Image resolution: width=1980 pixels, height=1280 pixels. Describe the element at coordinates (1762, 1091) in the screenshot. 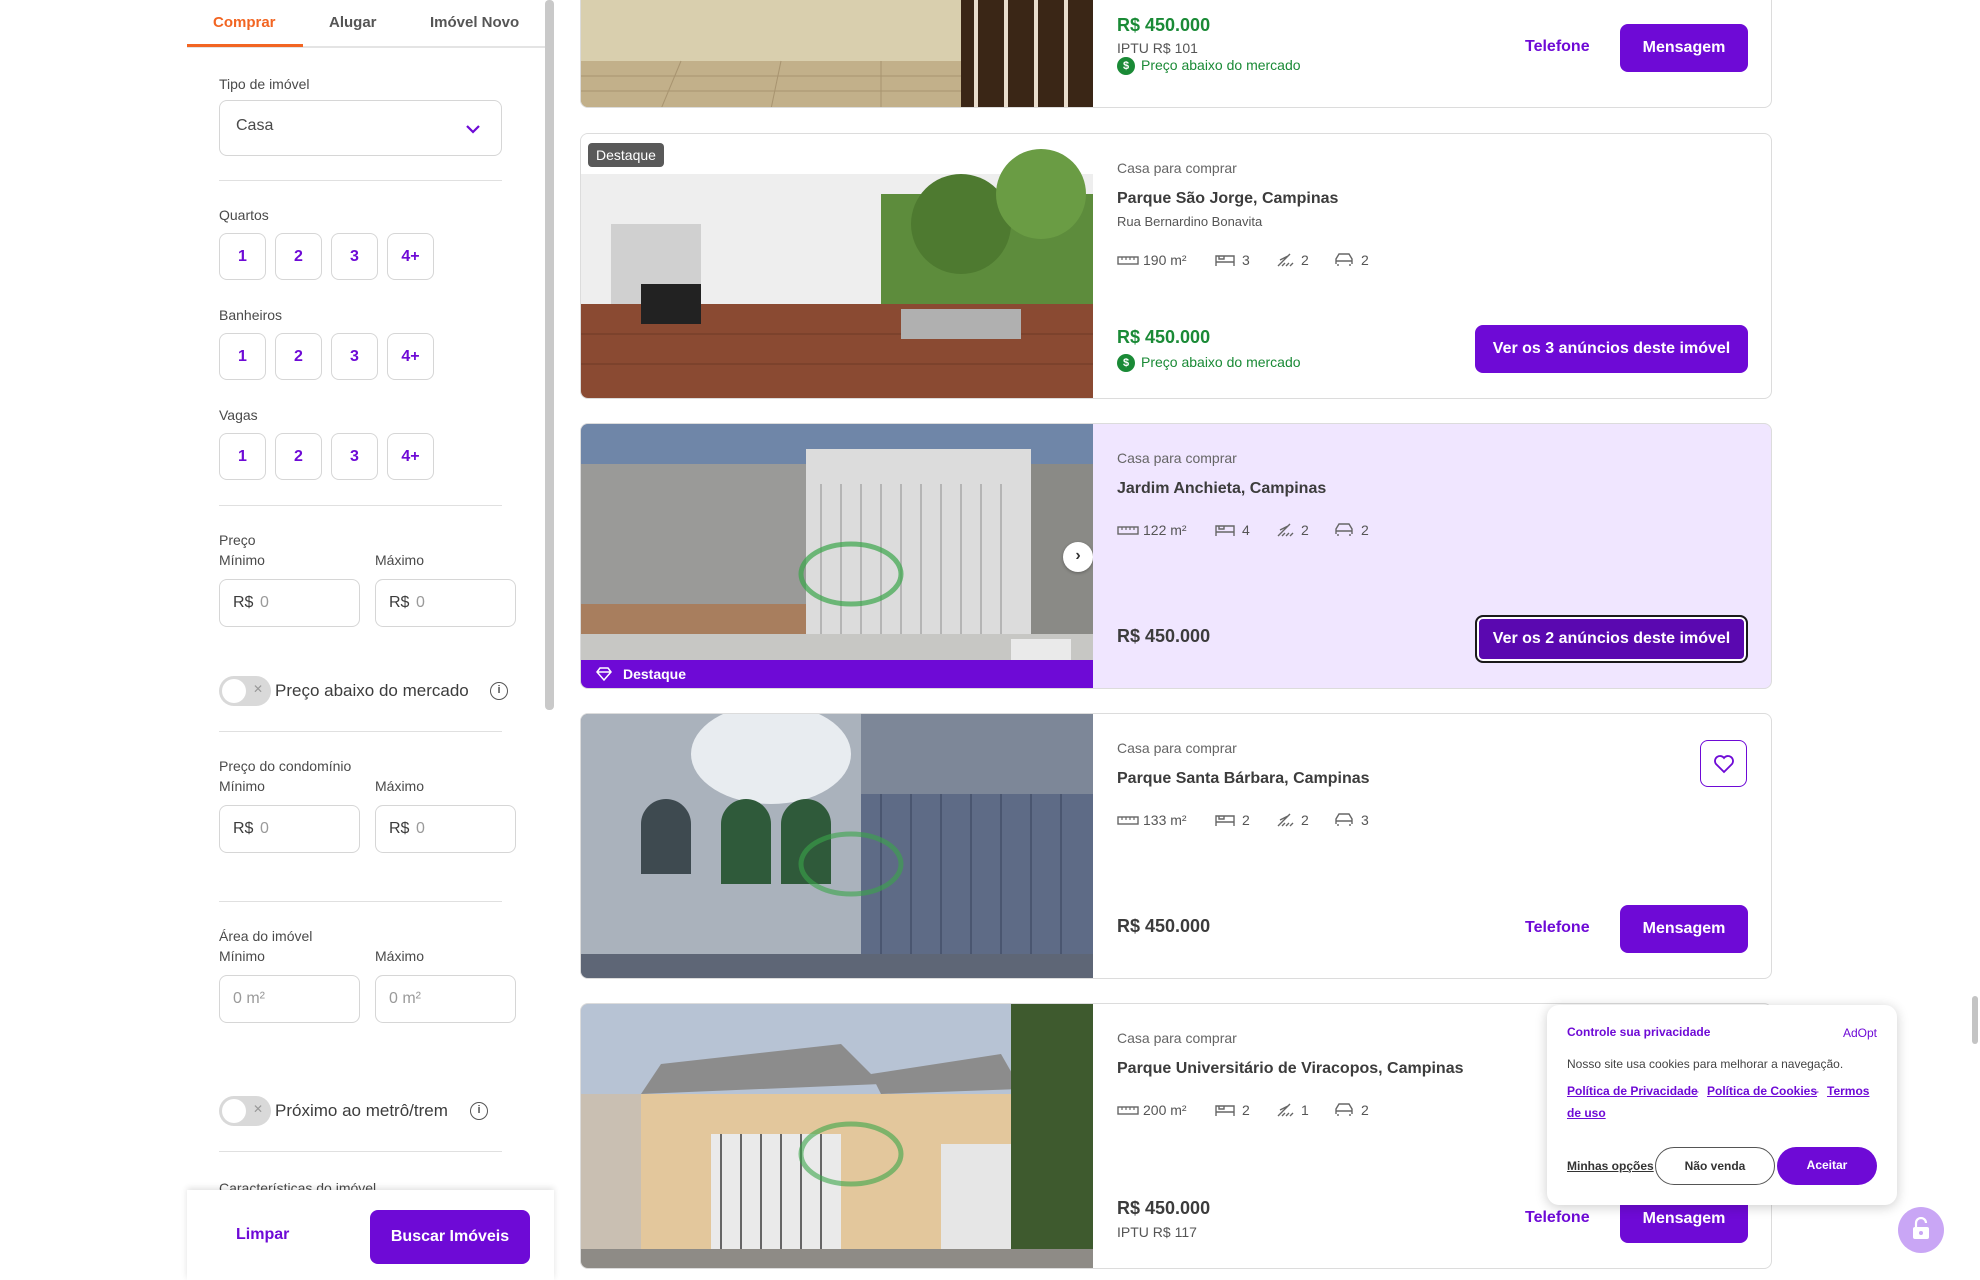

I see `cookie-policy-link: Política de Cookies` at that location.